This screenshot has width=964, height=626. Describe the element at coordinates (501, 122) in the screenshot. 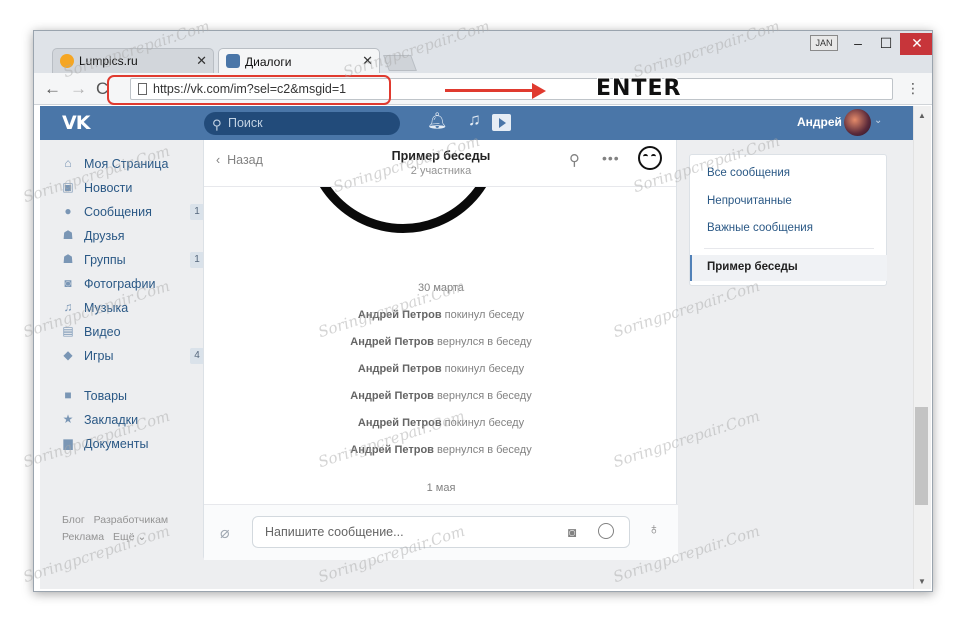

I see `play-icon` at that location.